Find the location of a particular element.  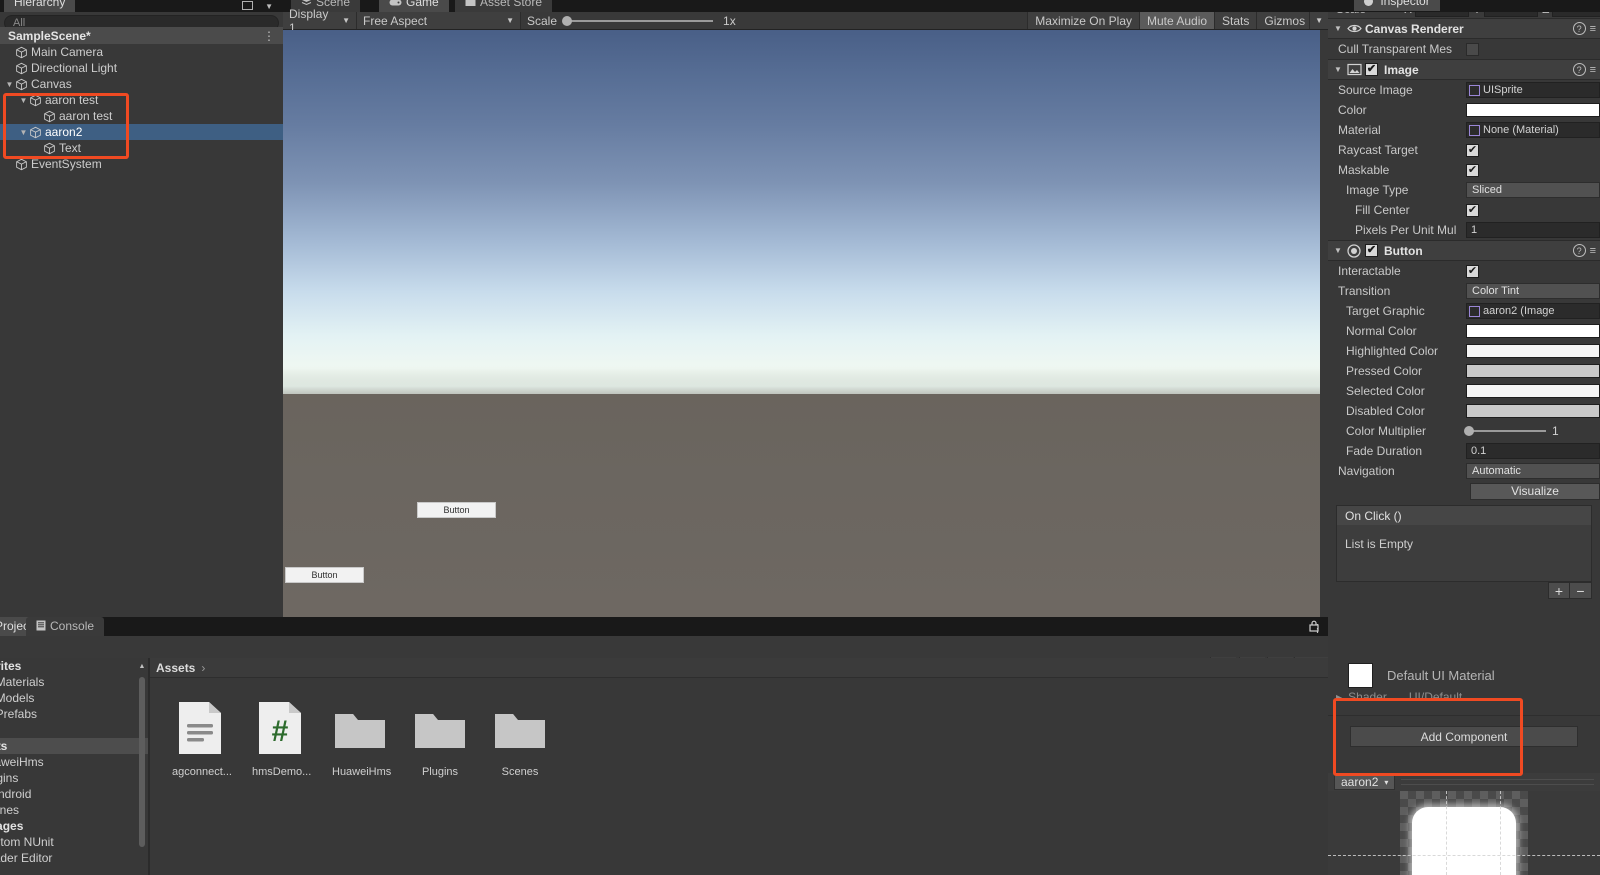

project-tree-item-scenes: Scenes is located at coordinates (74, 810).